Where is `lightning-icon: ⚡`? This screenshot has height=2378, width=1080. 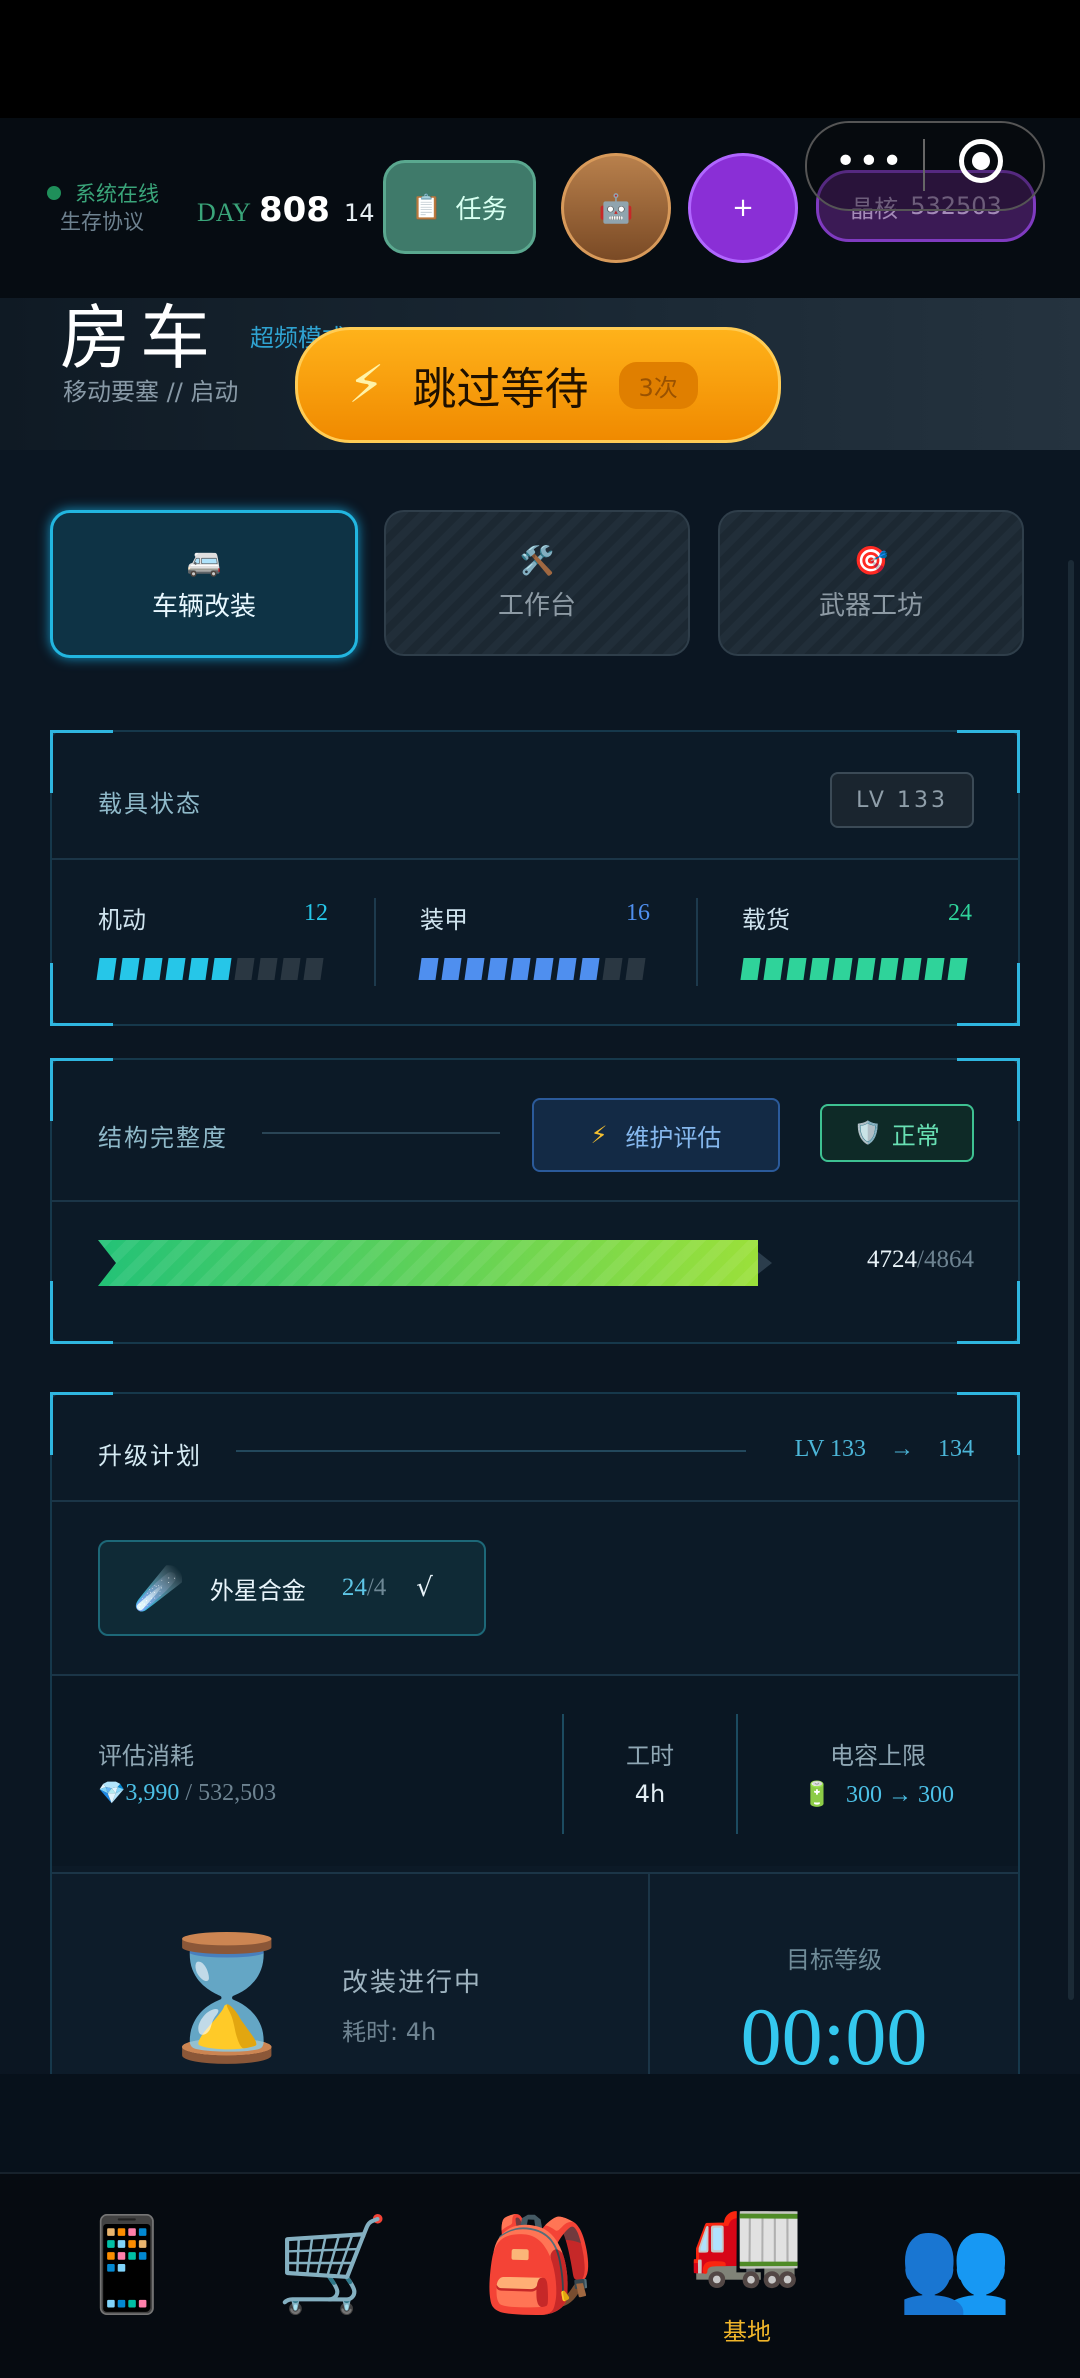
lightning-icon: ⚡ is located at coordinates (366, 385).